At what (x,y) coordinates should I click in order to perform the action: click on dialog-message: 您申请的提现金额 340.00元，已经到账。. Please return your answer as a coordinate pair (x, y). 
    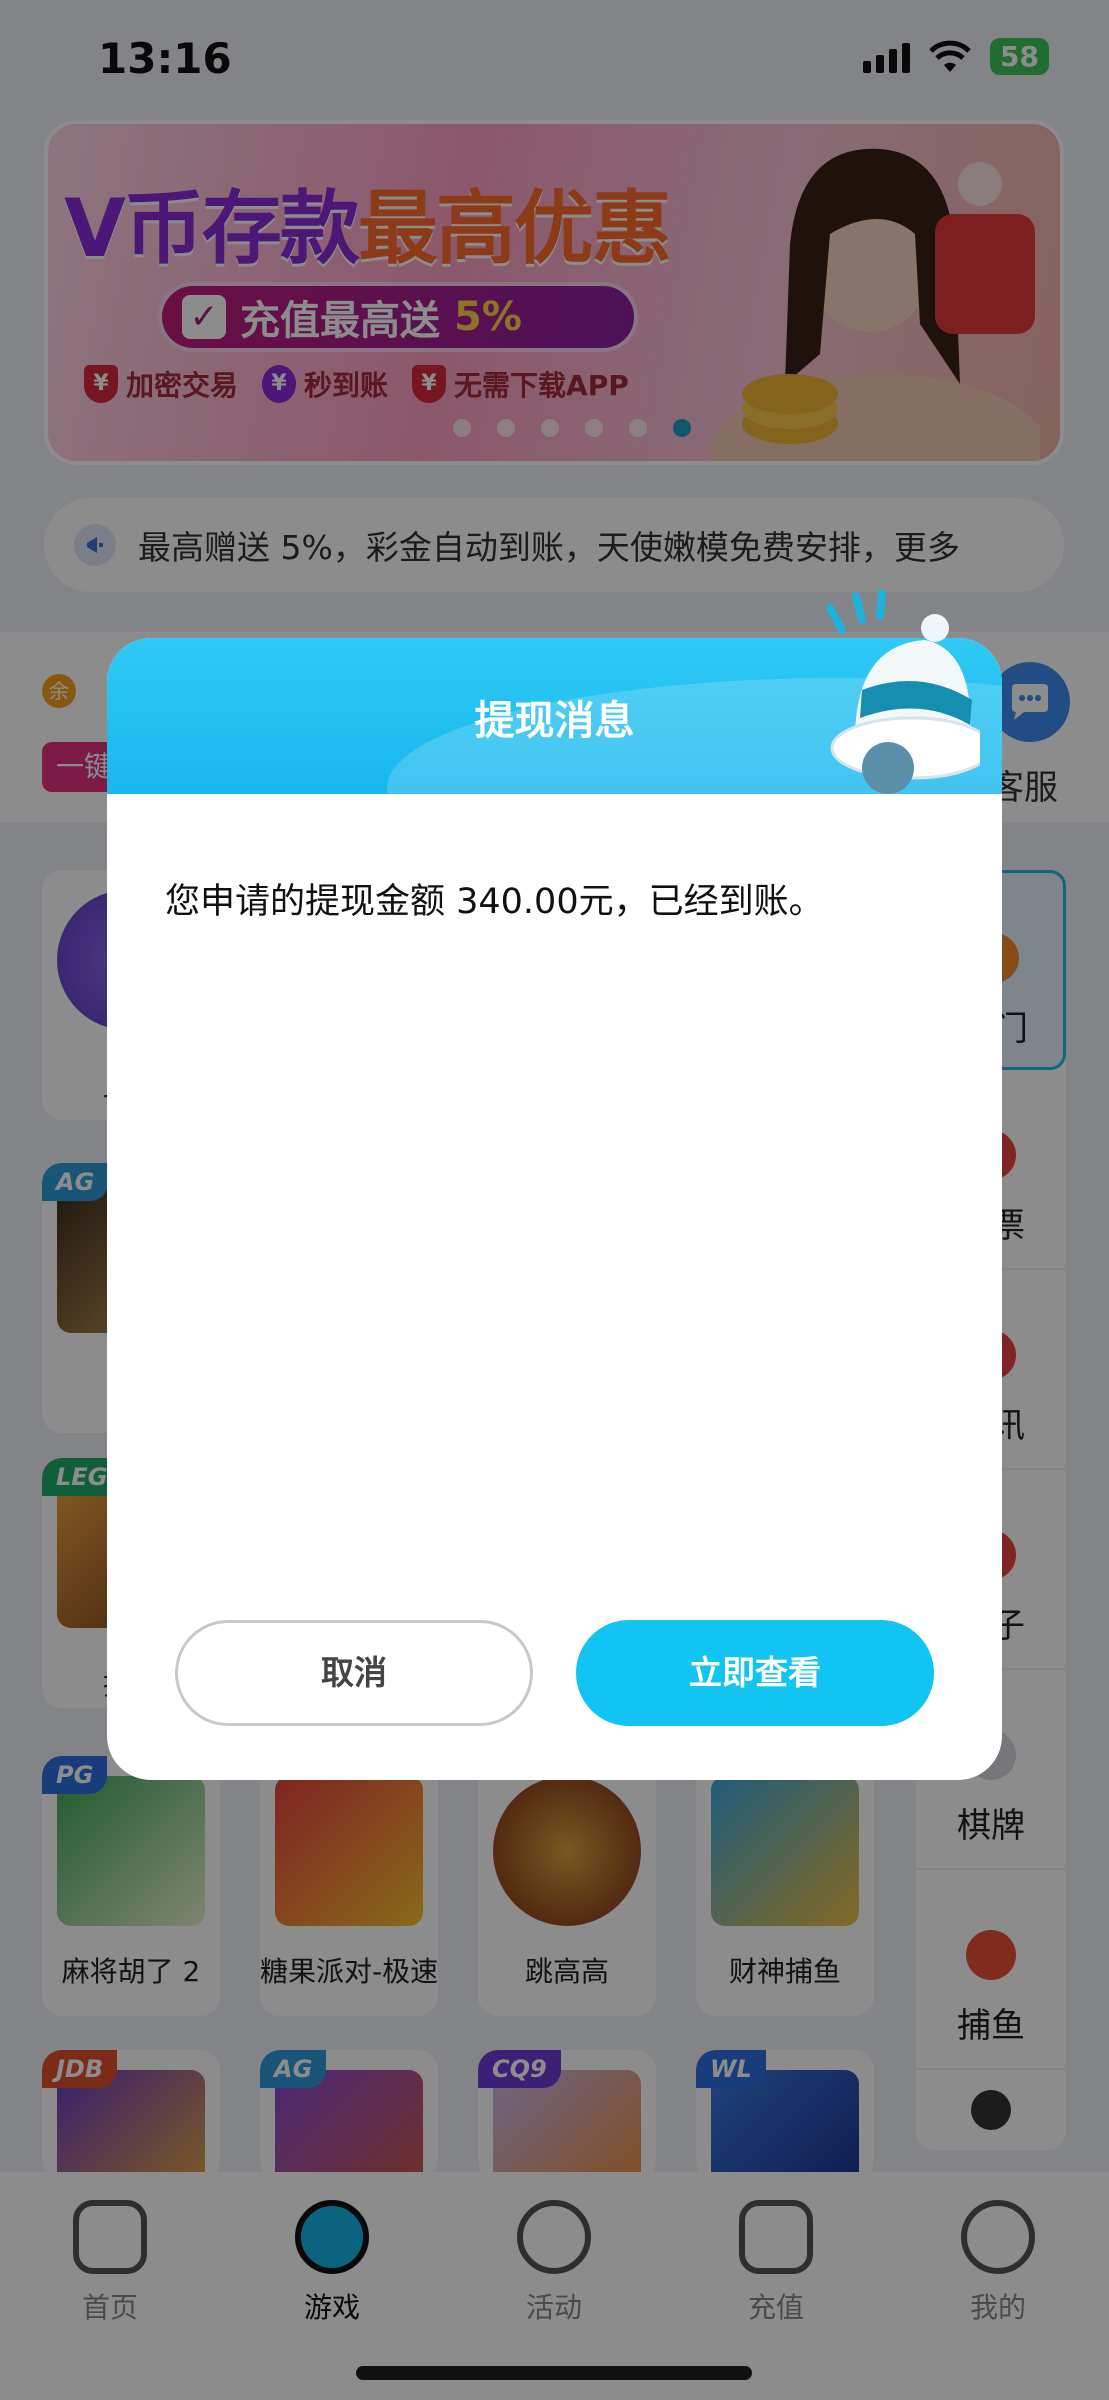
    Looking at the image, I should click on (494, 902).